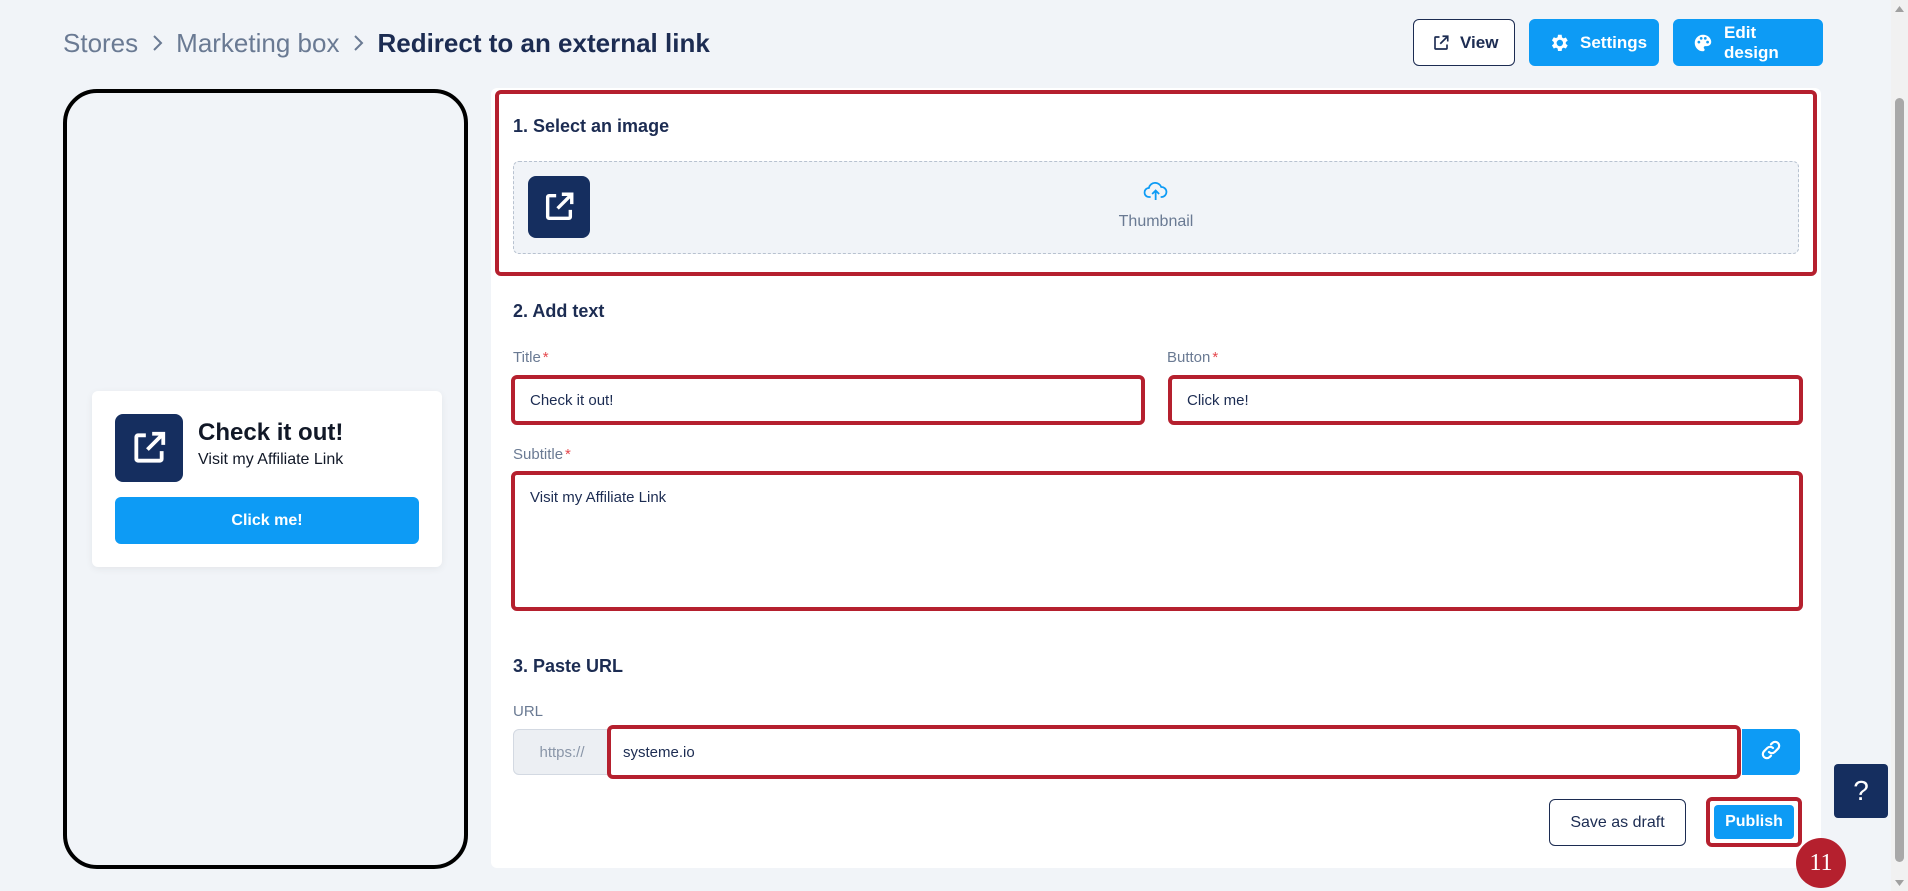 The height and width of the screenshot is (891, 1908). I want to click on page-scrollbar, so click(1899, 445).